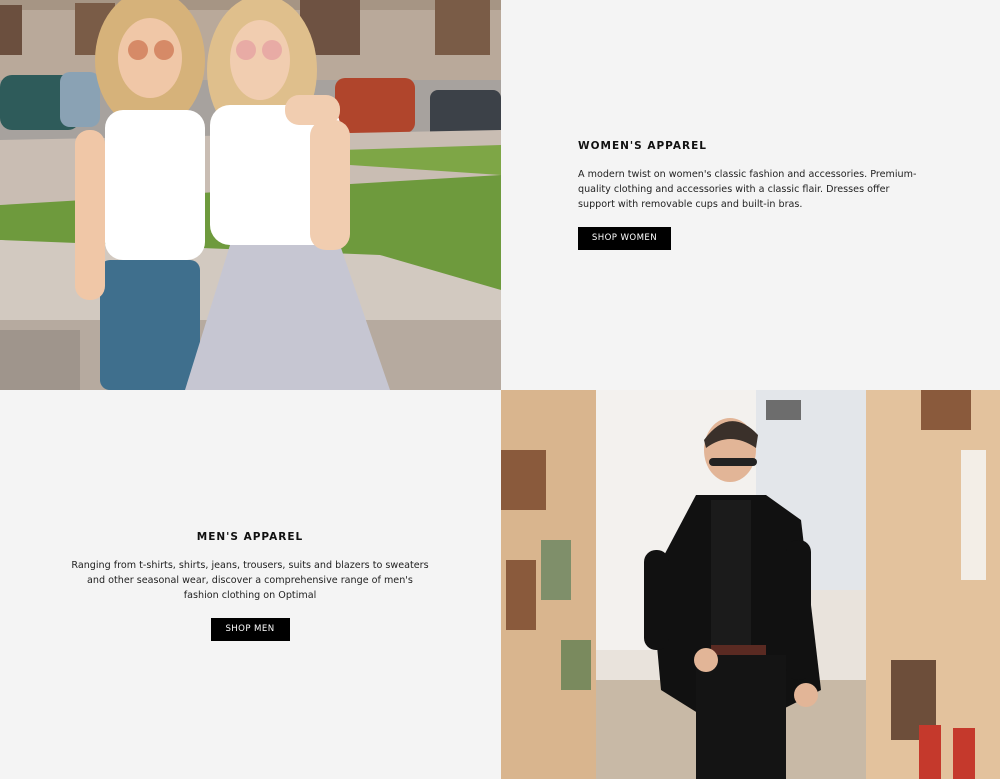 The image size is (1000, 779). What do you see at coordinates (624, 238) in the screenshot?
I see `shop-women-button: SHOP WOMEN` at bounding box center [624, 238].